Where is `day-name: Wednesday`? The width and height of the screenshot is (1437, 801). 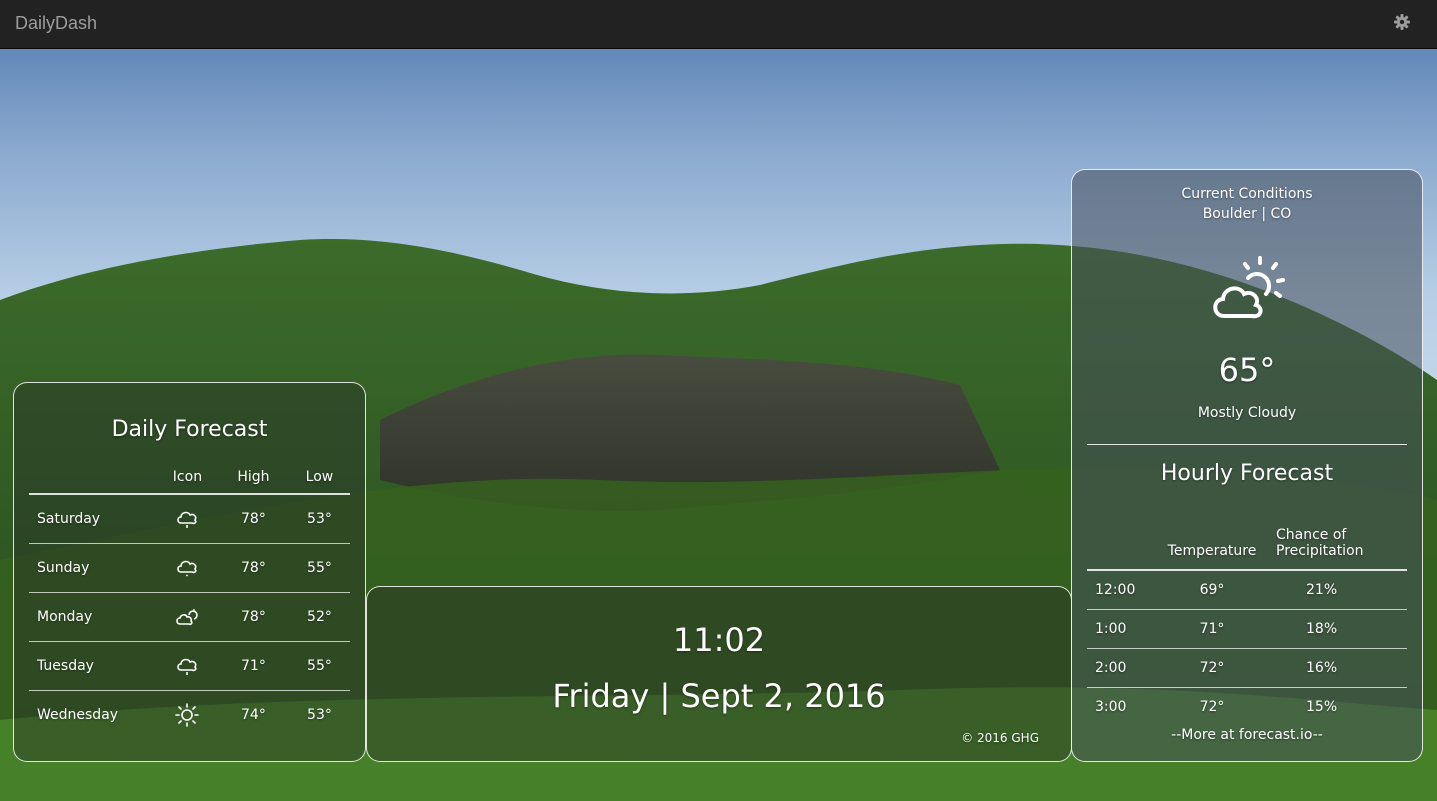
day-name: Wednesday is located at coordinates (78, 715).